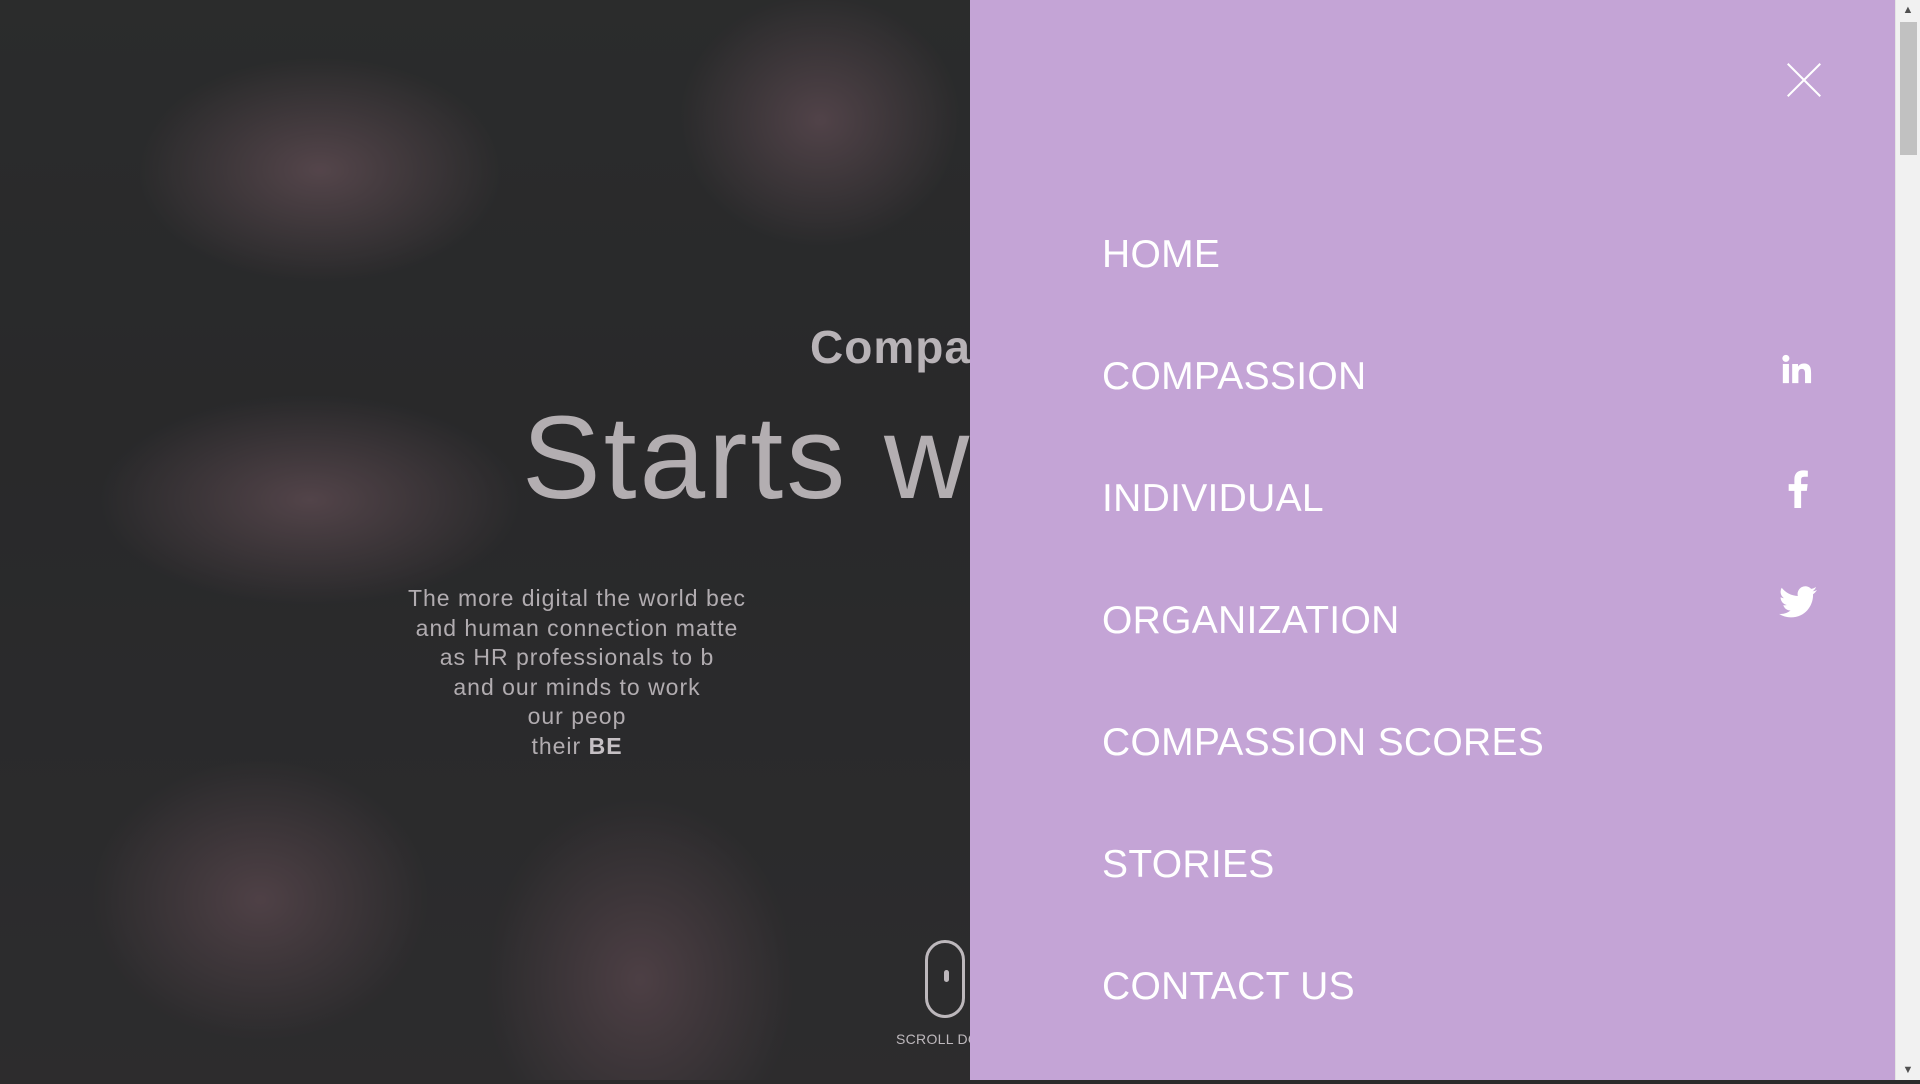  I want to click on hero-body-last-prefix: their, so click(560, 745).